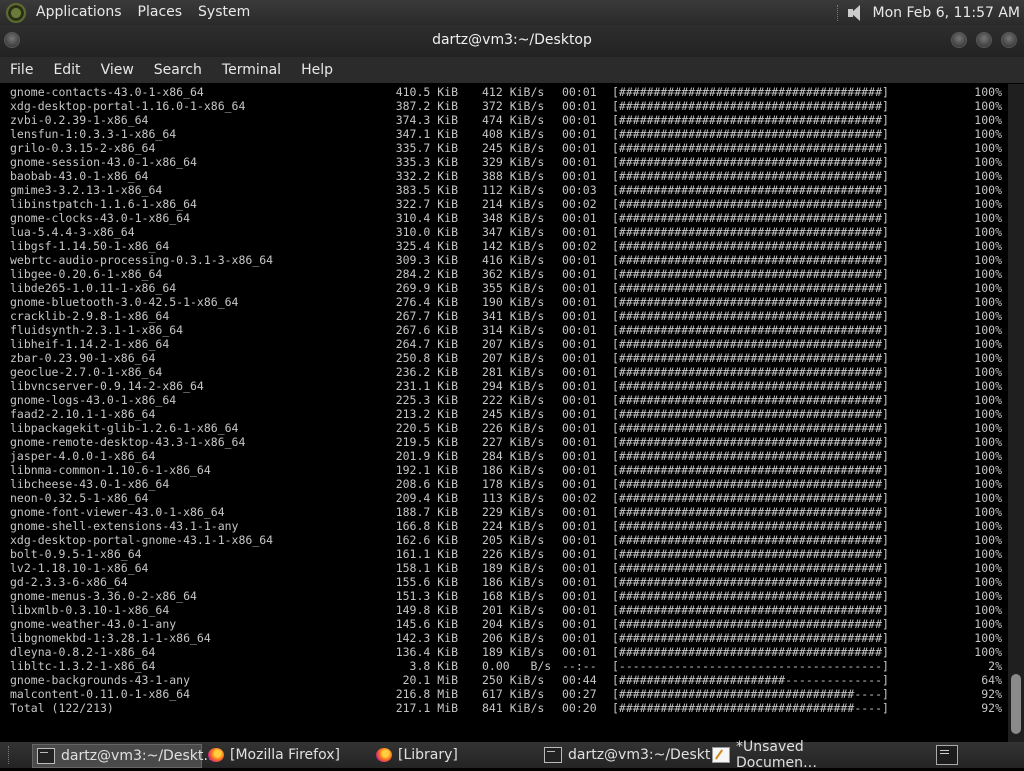 The image size is (1024, 771). Describe the element at coordinates (426, 302) in the screenshot. I see `download-size: 276.4 KiB` at that location.